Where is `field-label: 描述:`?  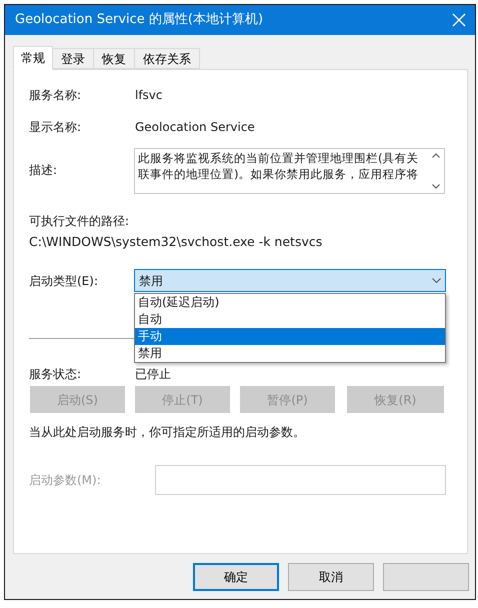 field-label: 描述: is located at coordinates (43, 170).